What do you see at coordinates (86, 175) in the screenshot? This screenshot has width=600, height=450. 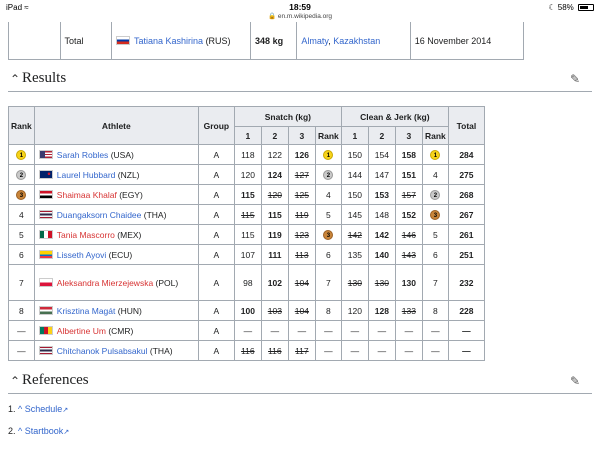 I see `athlete-link: Laurel Hubbard` at bounding box center [86, 175].